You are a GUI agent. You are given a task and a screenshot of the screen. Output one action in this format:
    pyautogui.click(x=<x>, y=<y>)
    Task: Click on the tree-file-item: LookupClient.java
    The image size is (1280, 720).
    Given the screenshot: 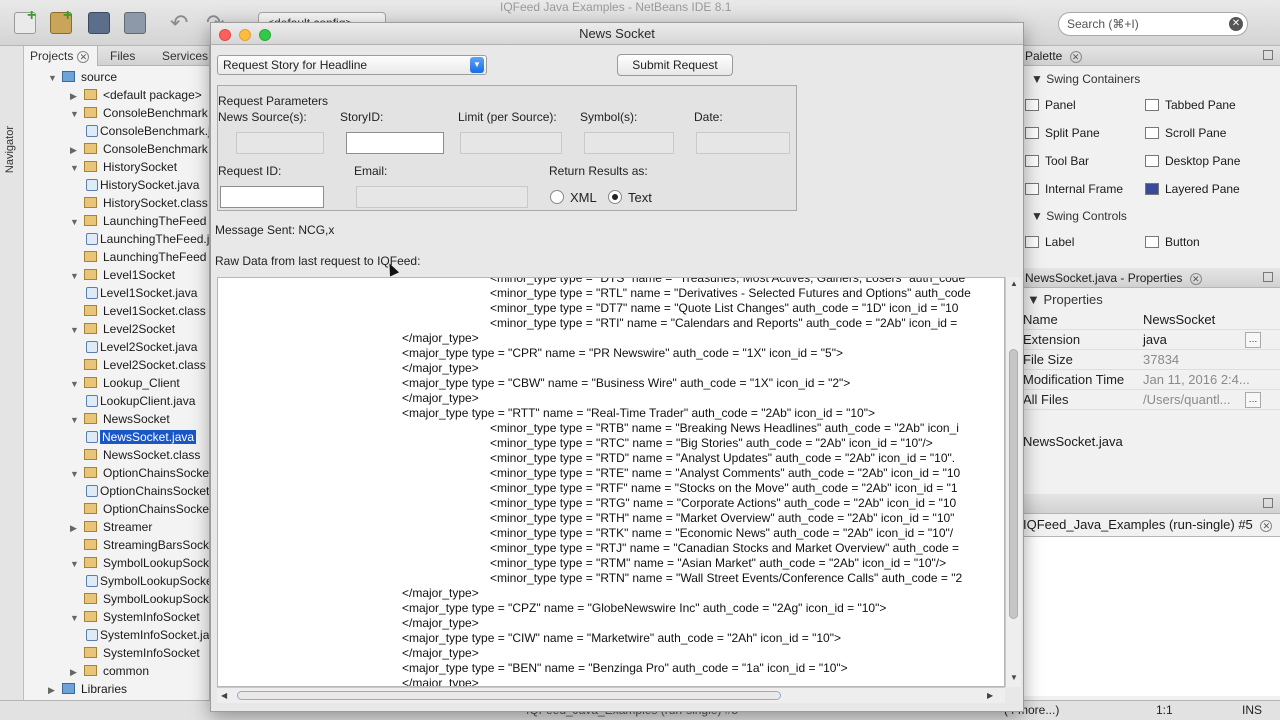 What is the action you would take?
    pyautogui.click(x=140, y=401)
    